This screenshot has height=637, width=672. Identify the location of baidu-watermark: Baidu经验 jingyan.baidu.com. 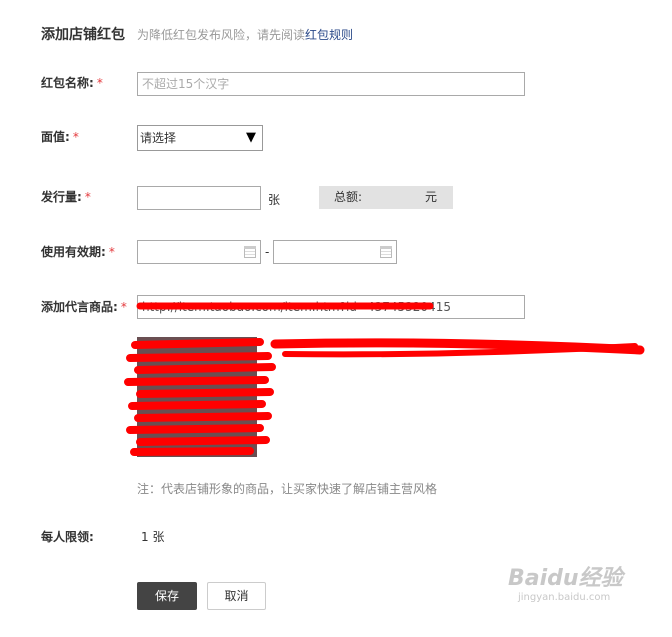
(565, 581).